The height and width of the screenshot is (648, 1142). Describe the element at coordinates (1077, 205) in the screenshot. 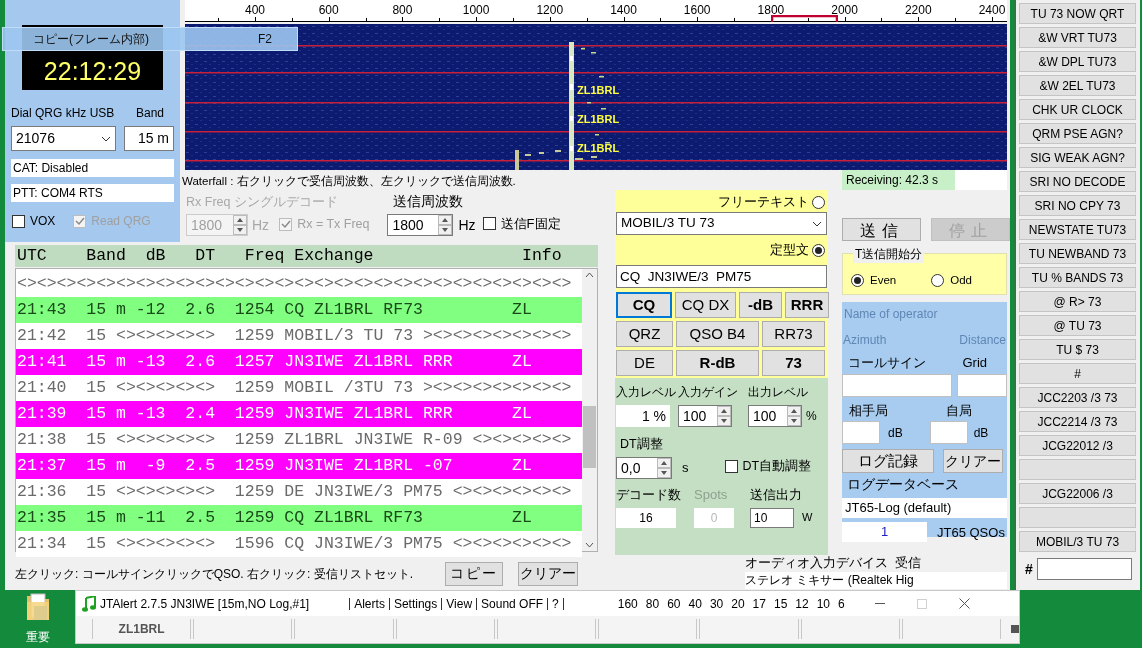

I see `quick-message-button: SRI NO CPY 73` at that location.